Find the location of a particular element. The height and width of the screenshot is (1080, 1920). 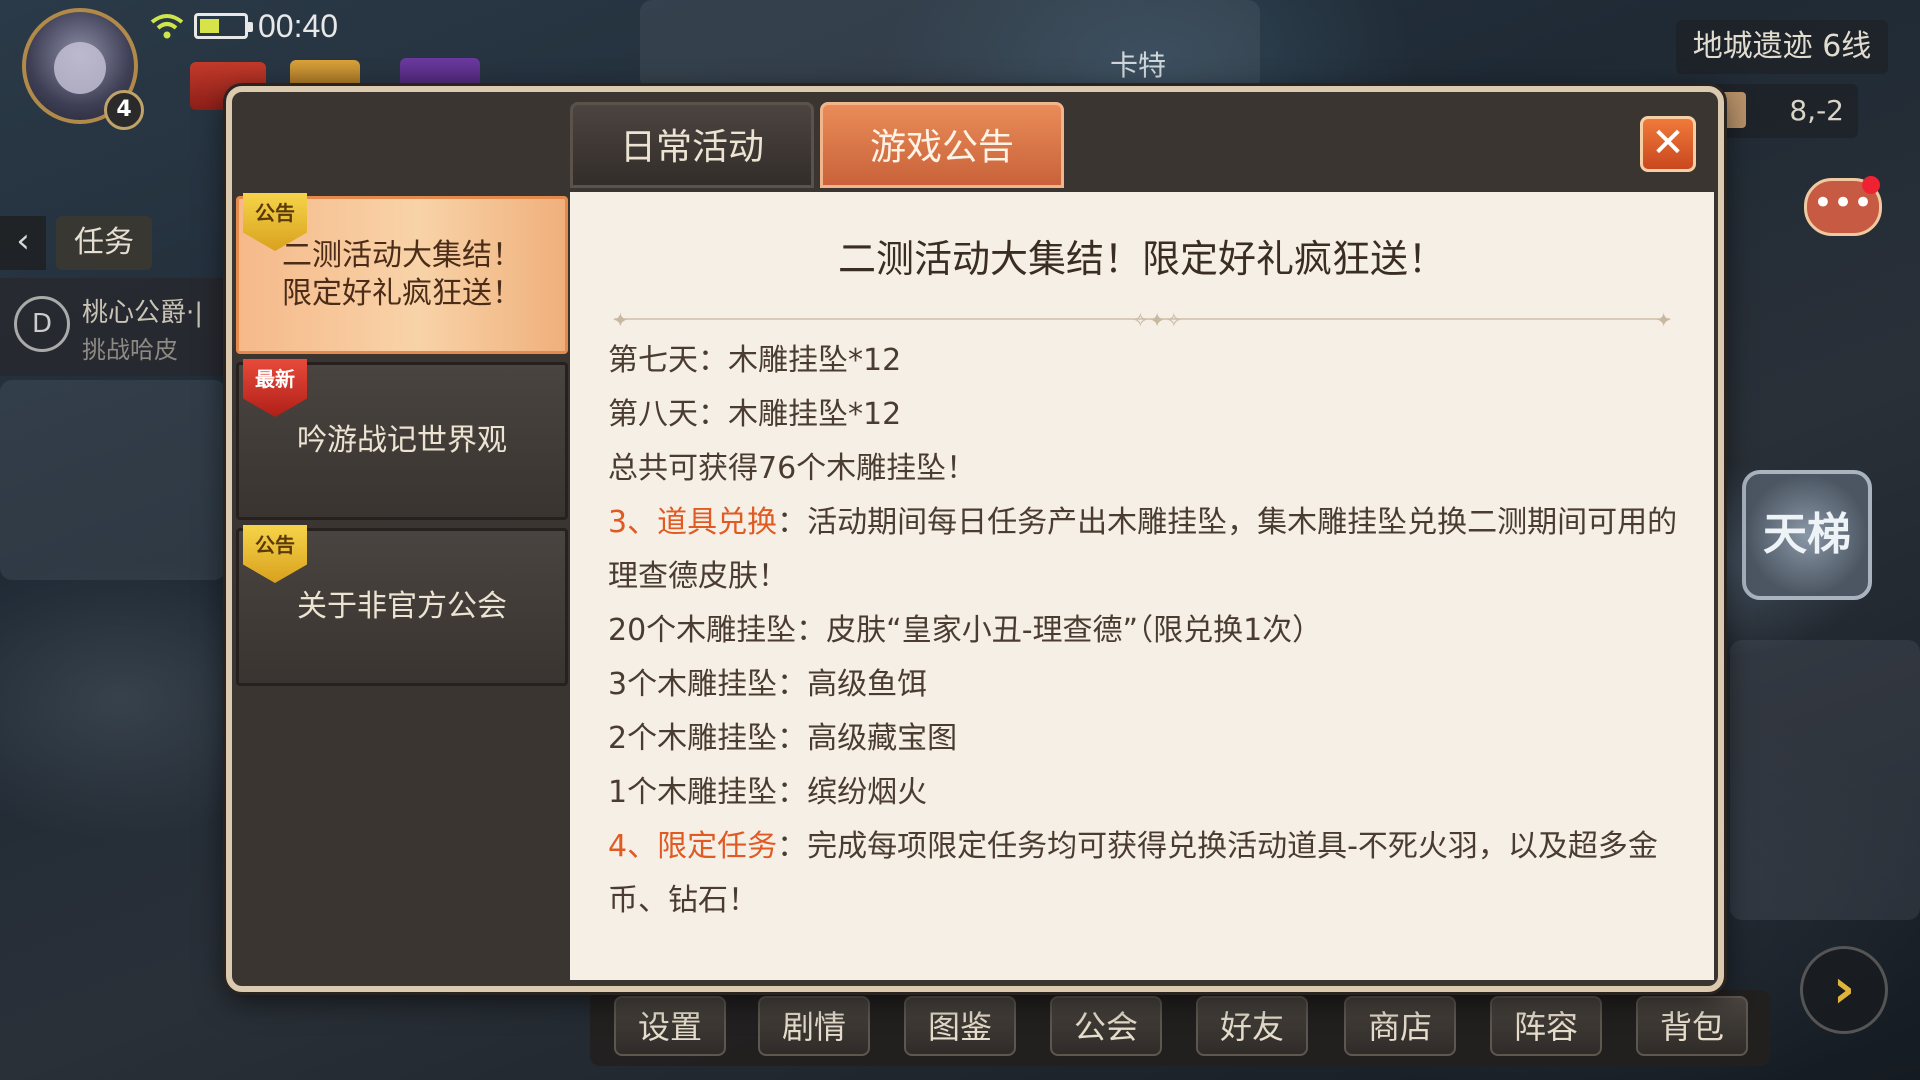

menu-lineup-button: 阵容 is located at coordinates (1546, 1026).